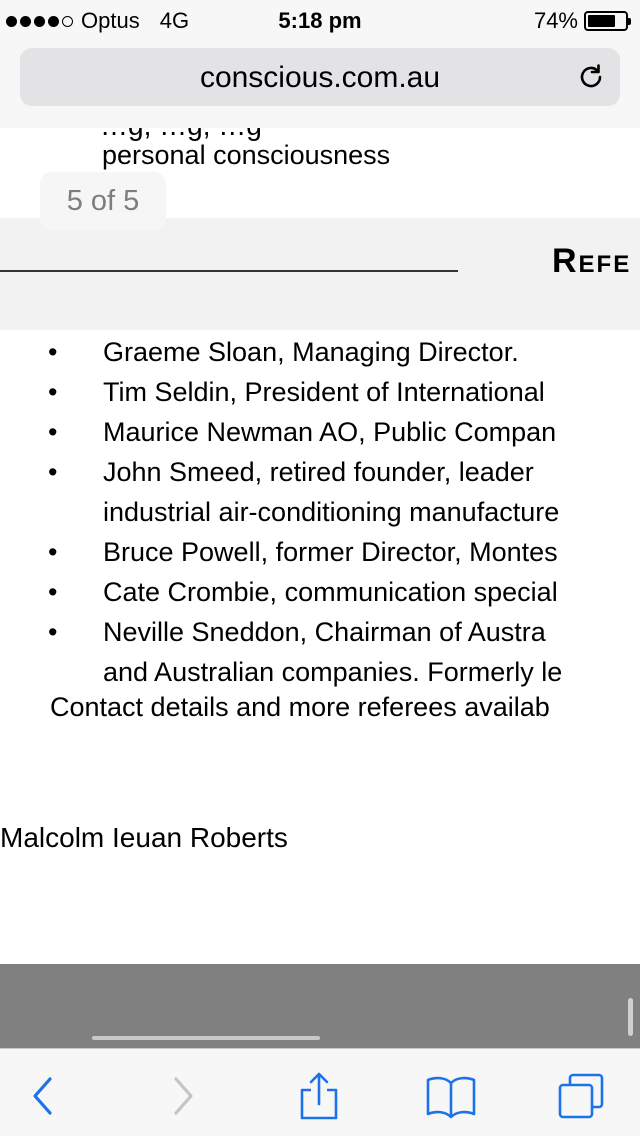 This screenshot has height=1136, width=640. Describe the element at coordinates (324, 632) in the screenshot. I see `referee-text: Neville Sneddon, Chairman of Austra` at that location.